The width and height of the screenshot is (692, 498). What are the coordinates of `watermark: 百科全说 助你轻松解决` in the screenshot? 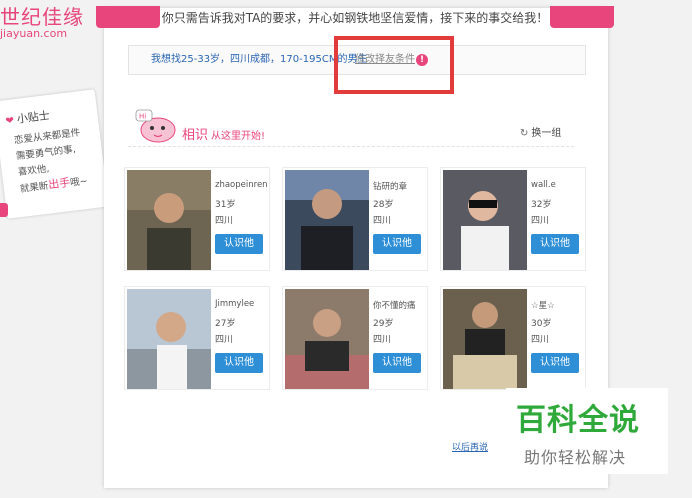 It's located at (587, 431).